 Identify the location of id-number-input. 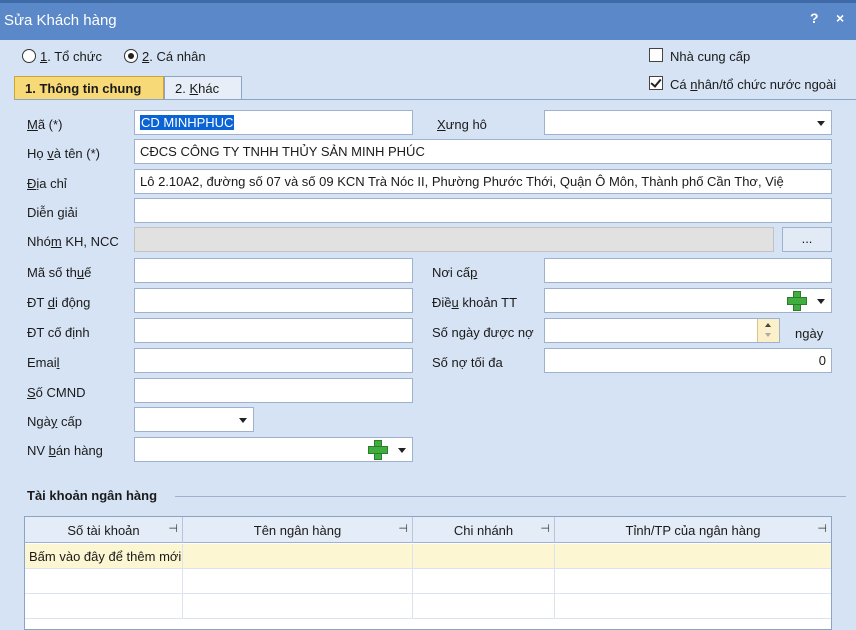
(273, 390).